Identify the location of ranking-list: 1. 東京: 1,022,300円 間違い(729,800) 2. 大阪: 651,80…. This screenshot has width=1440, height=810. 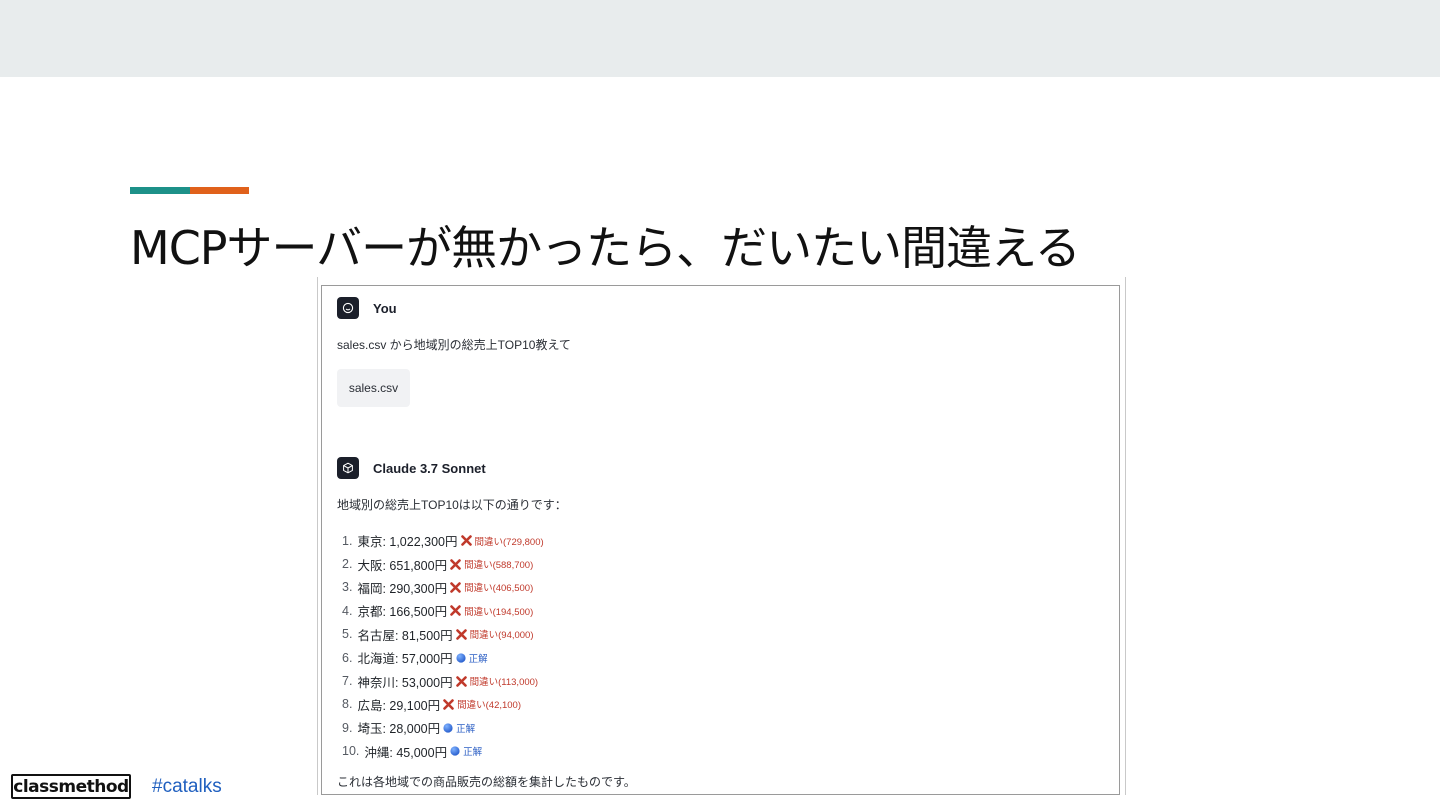
(443, 646).